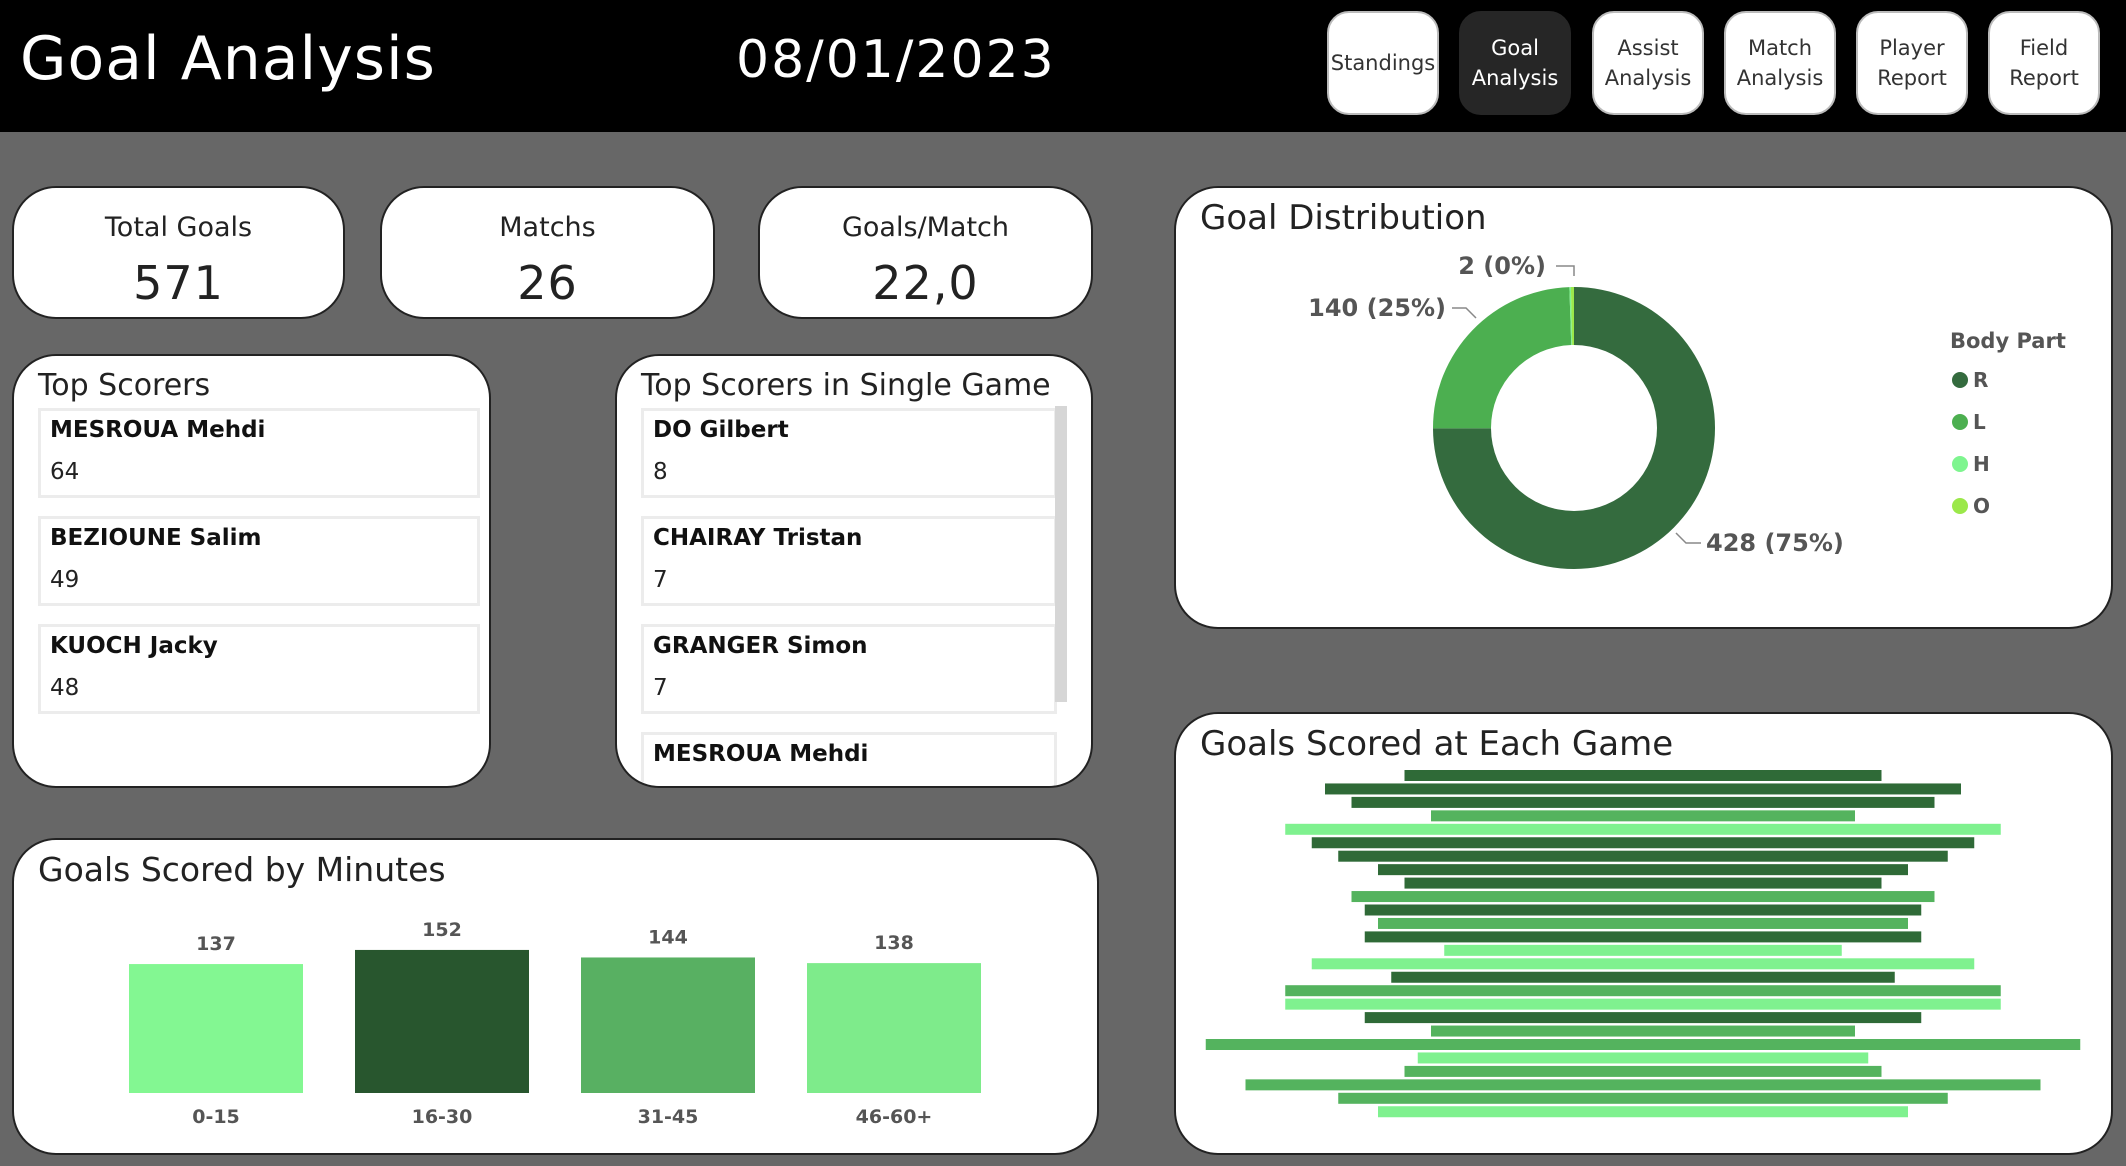  I want to click on minutes-category-label: 46-60+, so click(894, 1117).